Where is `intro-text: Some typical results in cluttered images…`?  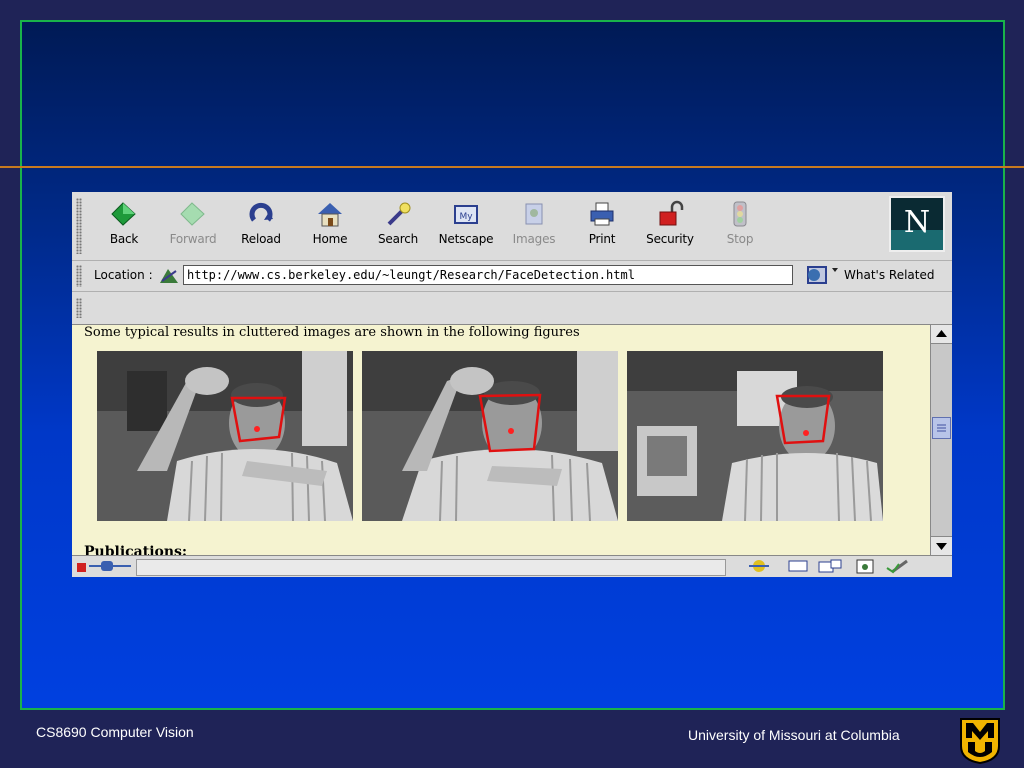
intro-text: Some typical results in cluttered images… is located at coordinates (332, 332).